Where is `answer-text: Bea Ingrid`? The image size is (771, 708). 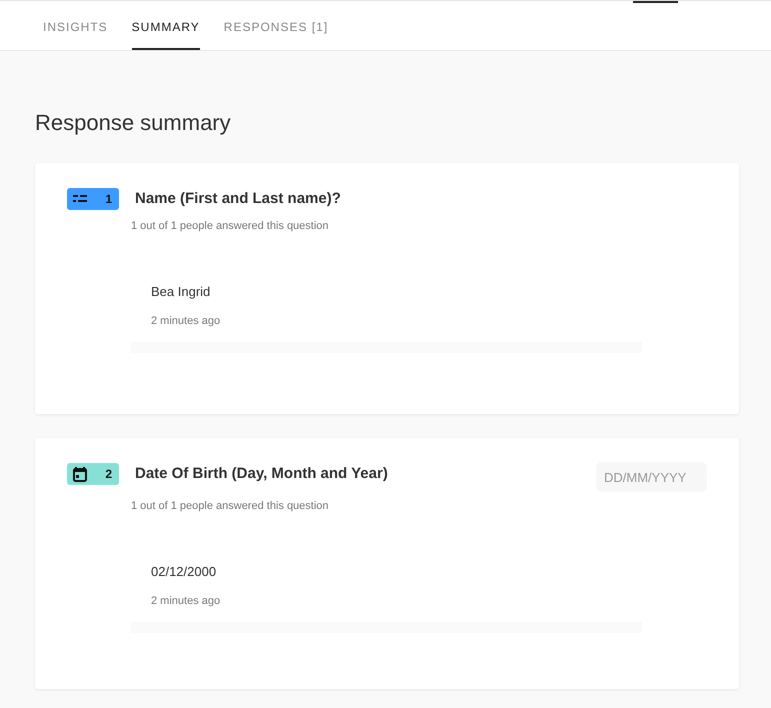
answer-text: Bea Ingrid is located at coordinates (181, 291).